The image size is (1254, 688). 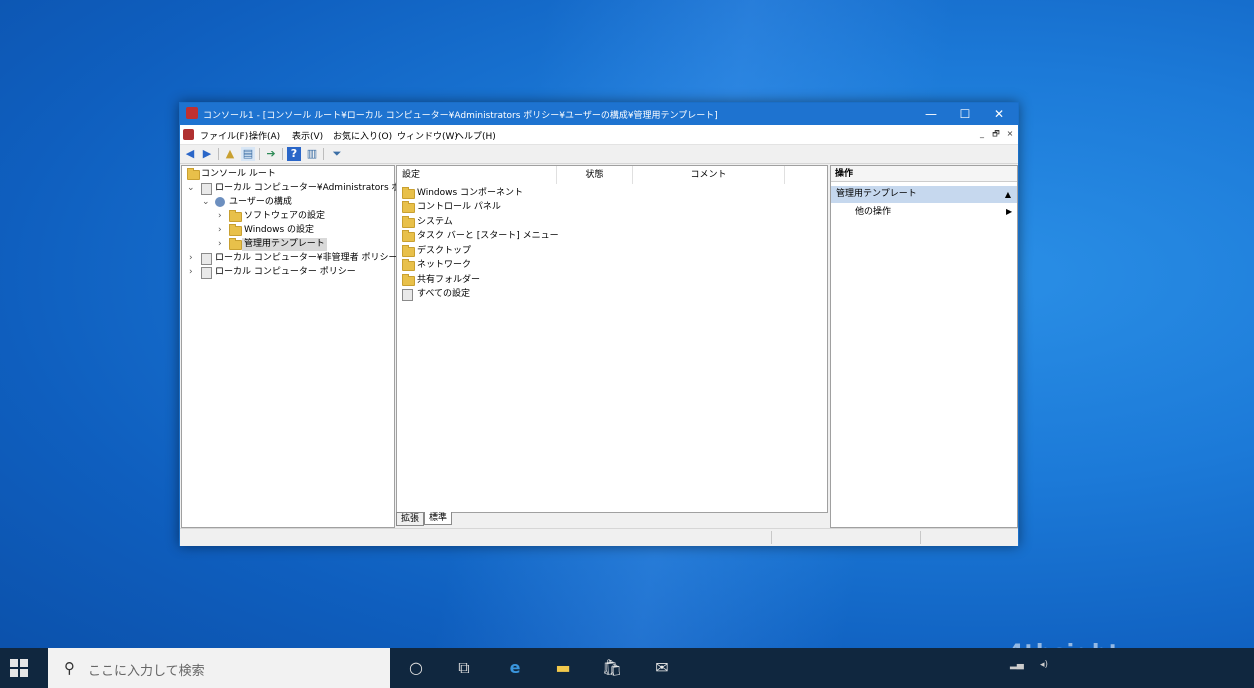 What do you see at coordinates (307, 135) in the screenshot?
I see `menu-view: 表示(V)` at bounding box center [307, 135].